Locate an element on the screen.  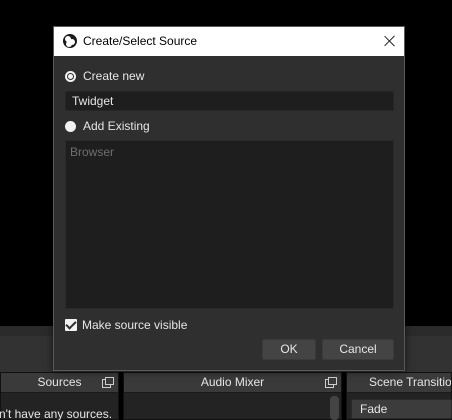
transition-select-value: Fade is located at coordinates (374, 409).